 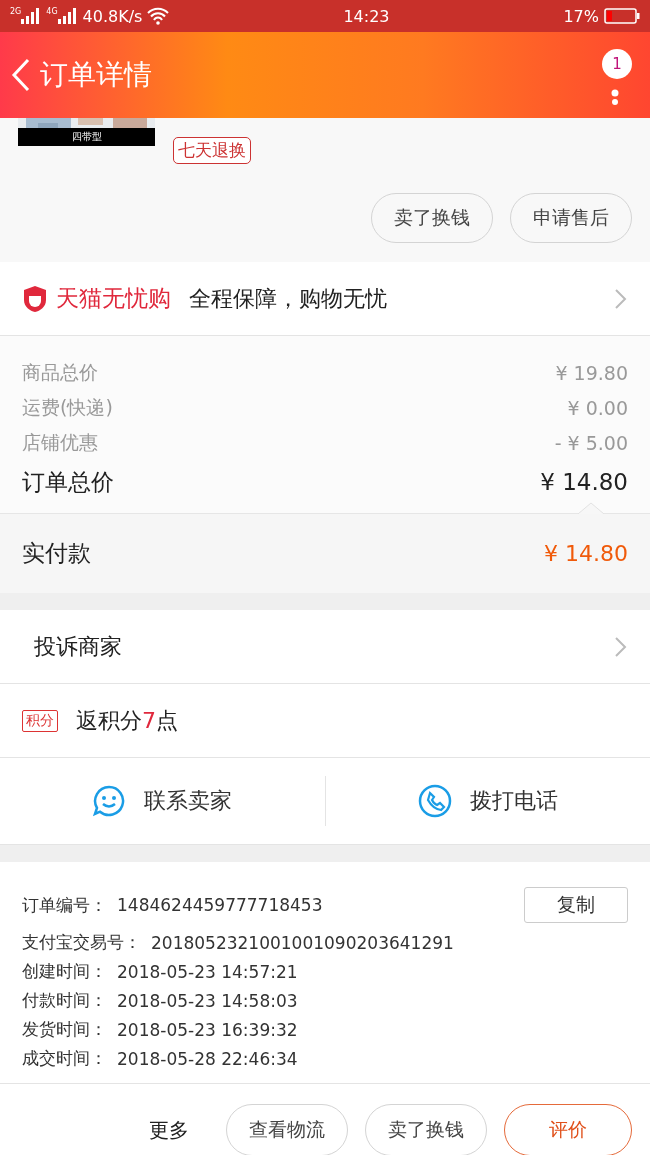 What do you see at coordinates (169, 1130) in the screenshot?
I see `more-button: 更多` at bounding box center [169, 1130].